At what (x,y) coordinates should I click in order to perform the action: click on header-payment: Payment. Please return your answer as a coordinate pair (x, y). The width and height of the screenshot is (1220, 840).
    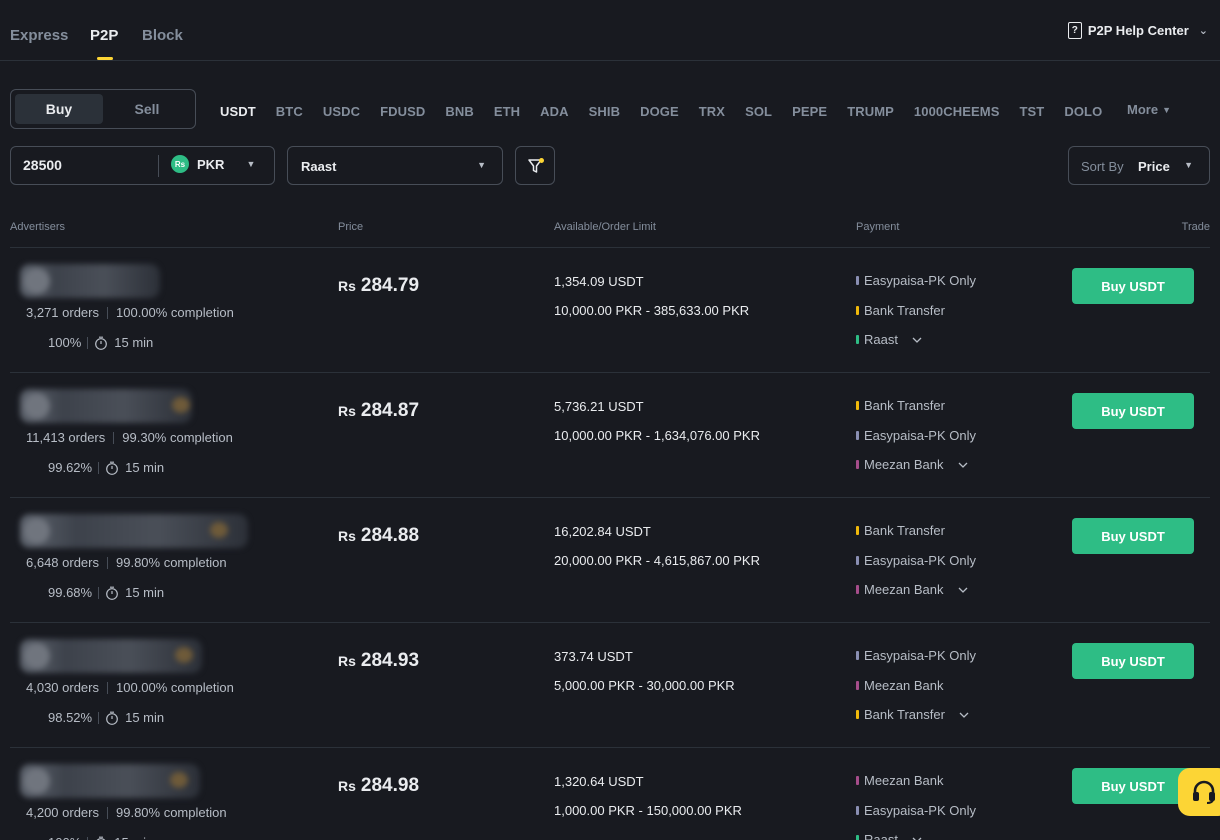
    Looking at the image, I should click on (878, 227).